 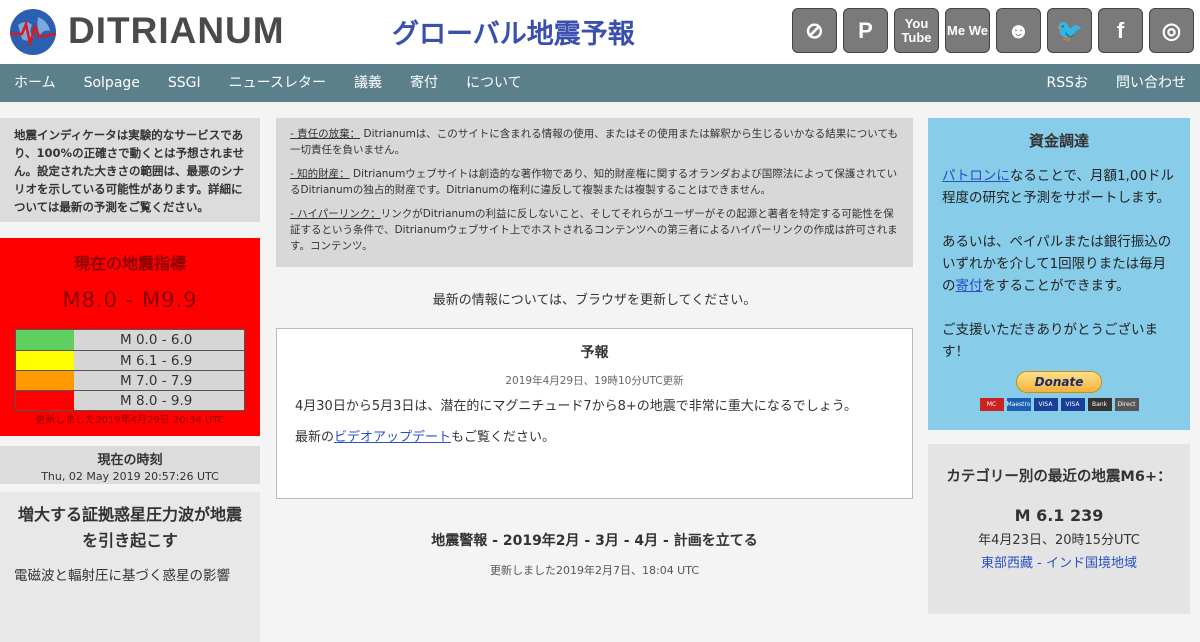 I want to click on video-update-link: ビデオアップデート, so click(x=392, y=437).